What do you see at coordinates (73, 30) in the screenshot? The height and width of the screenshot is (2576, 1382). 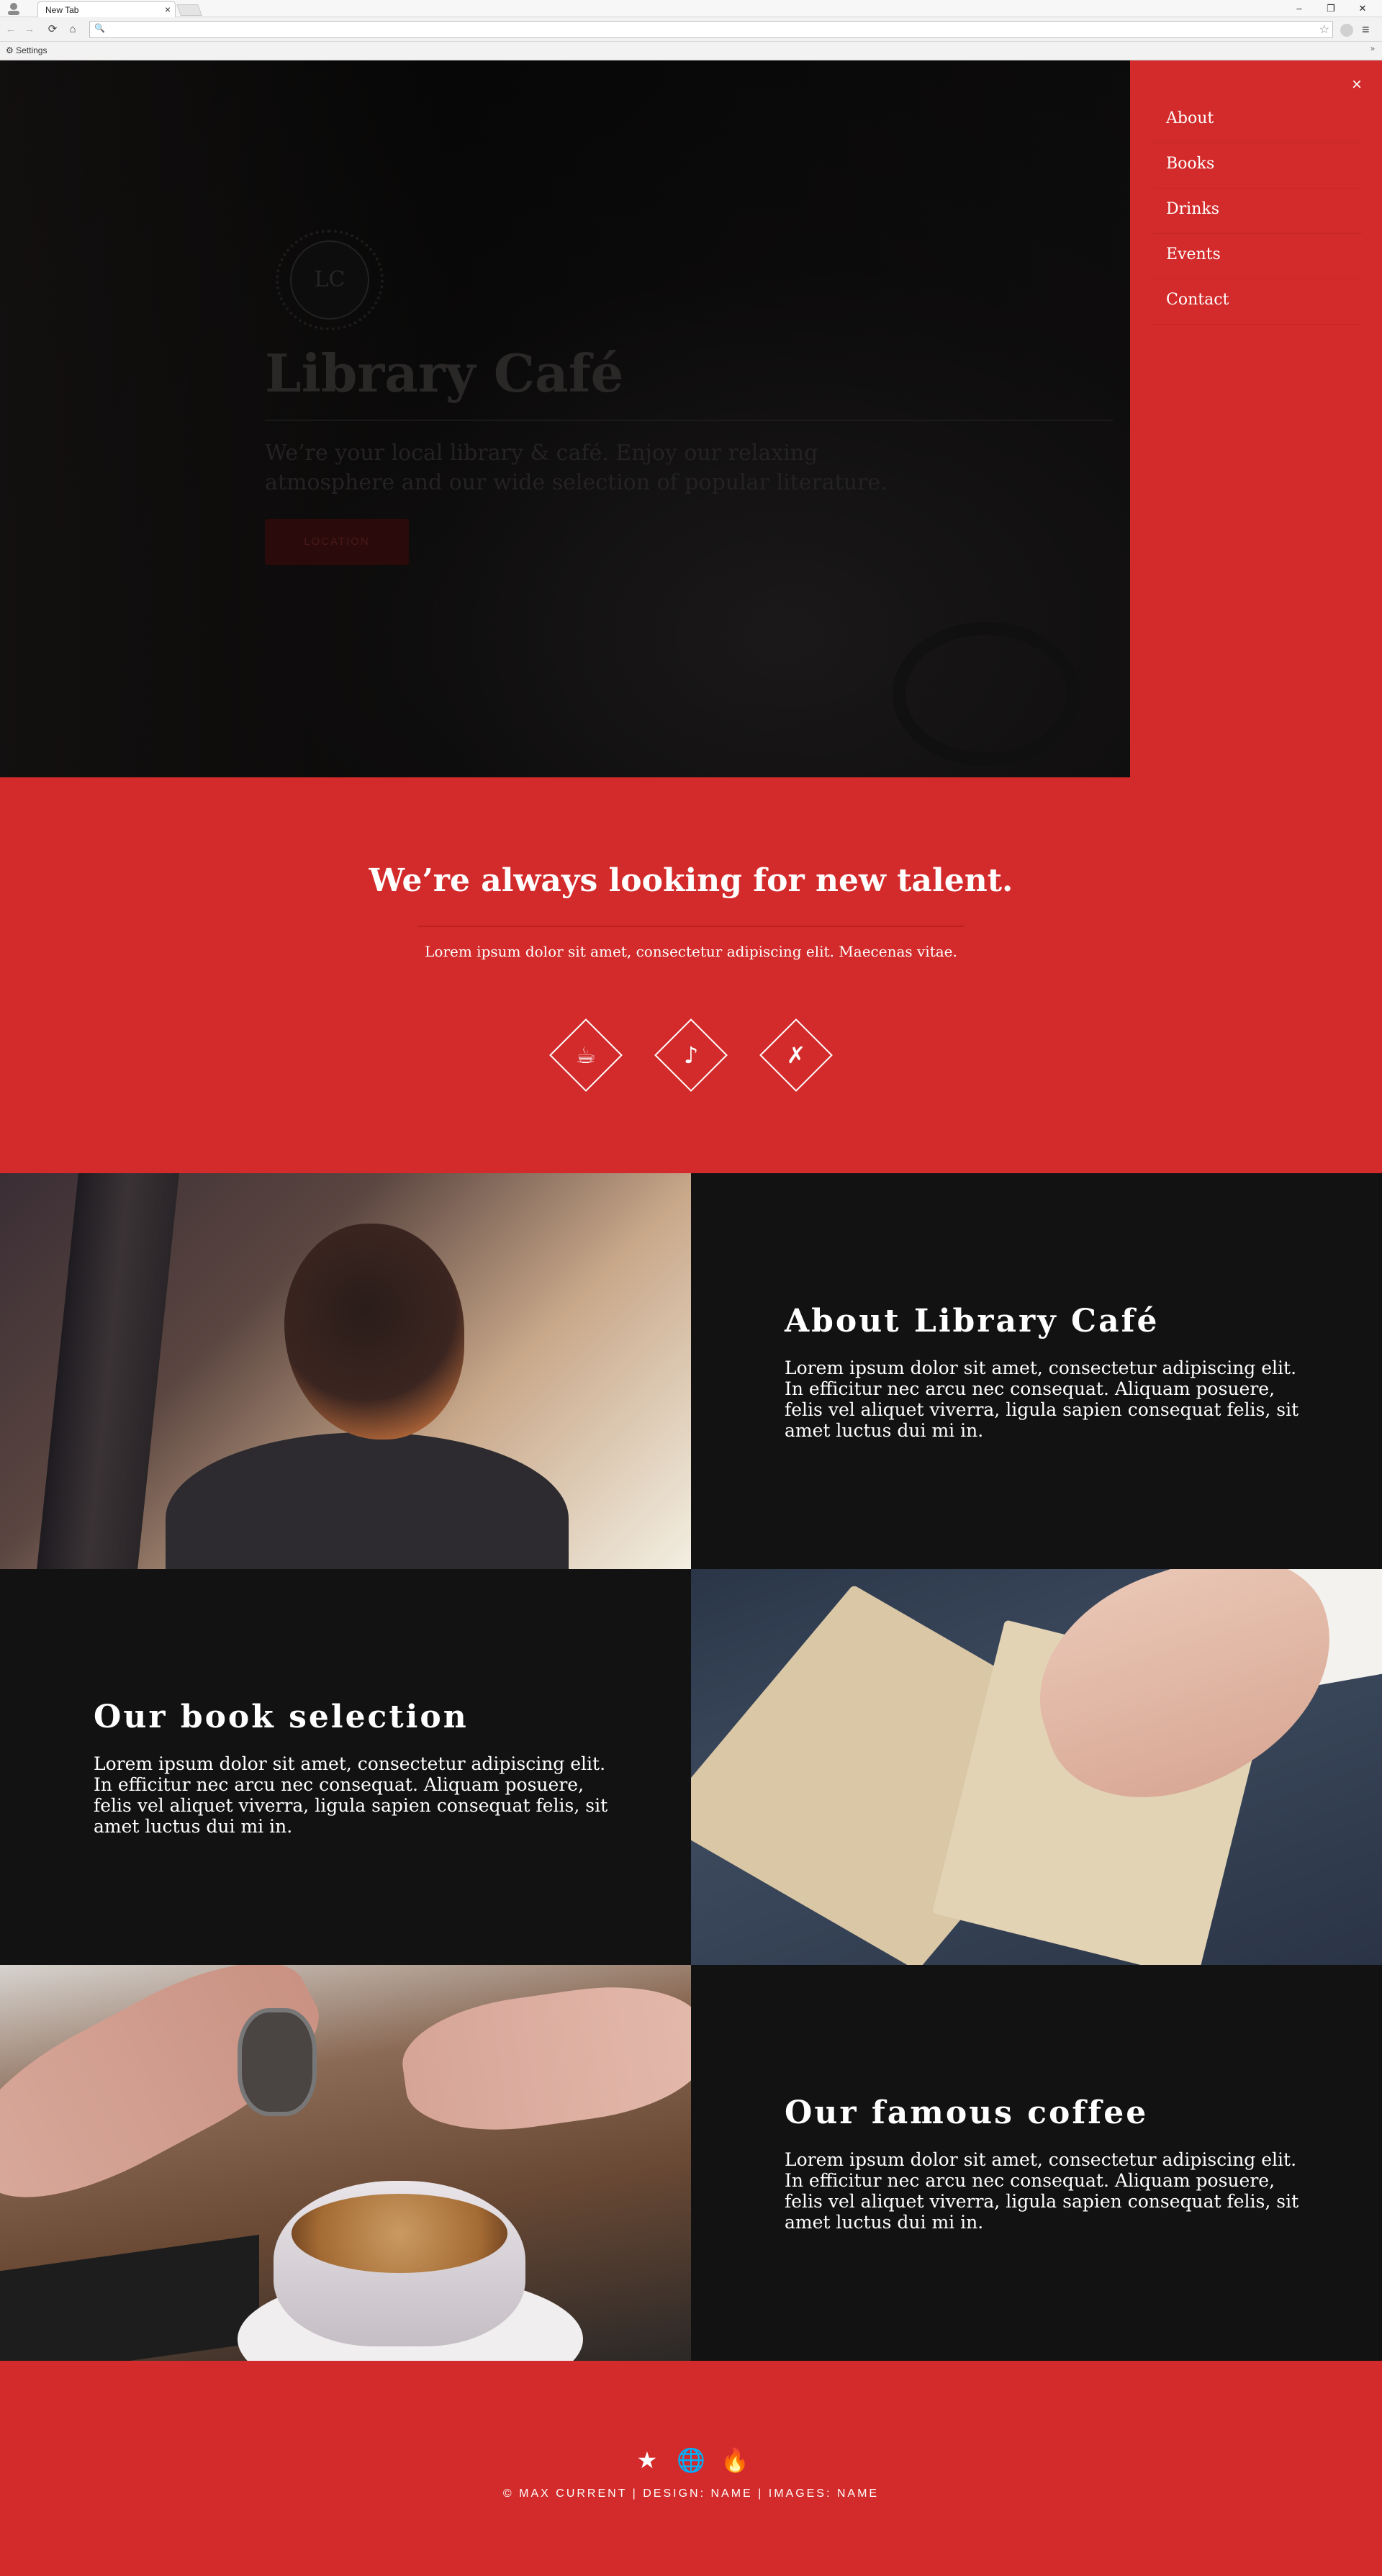 I see `home-button: ⌂` at bounding box center [73, 30].